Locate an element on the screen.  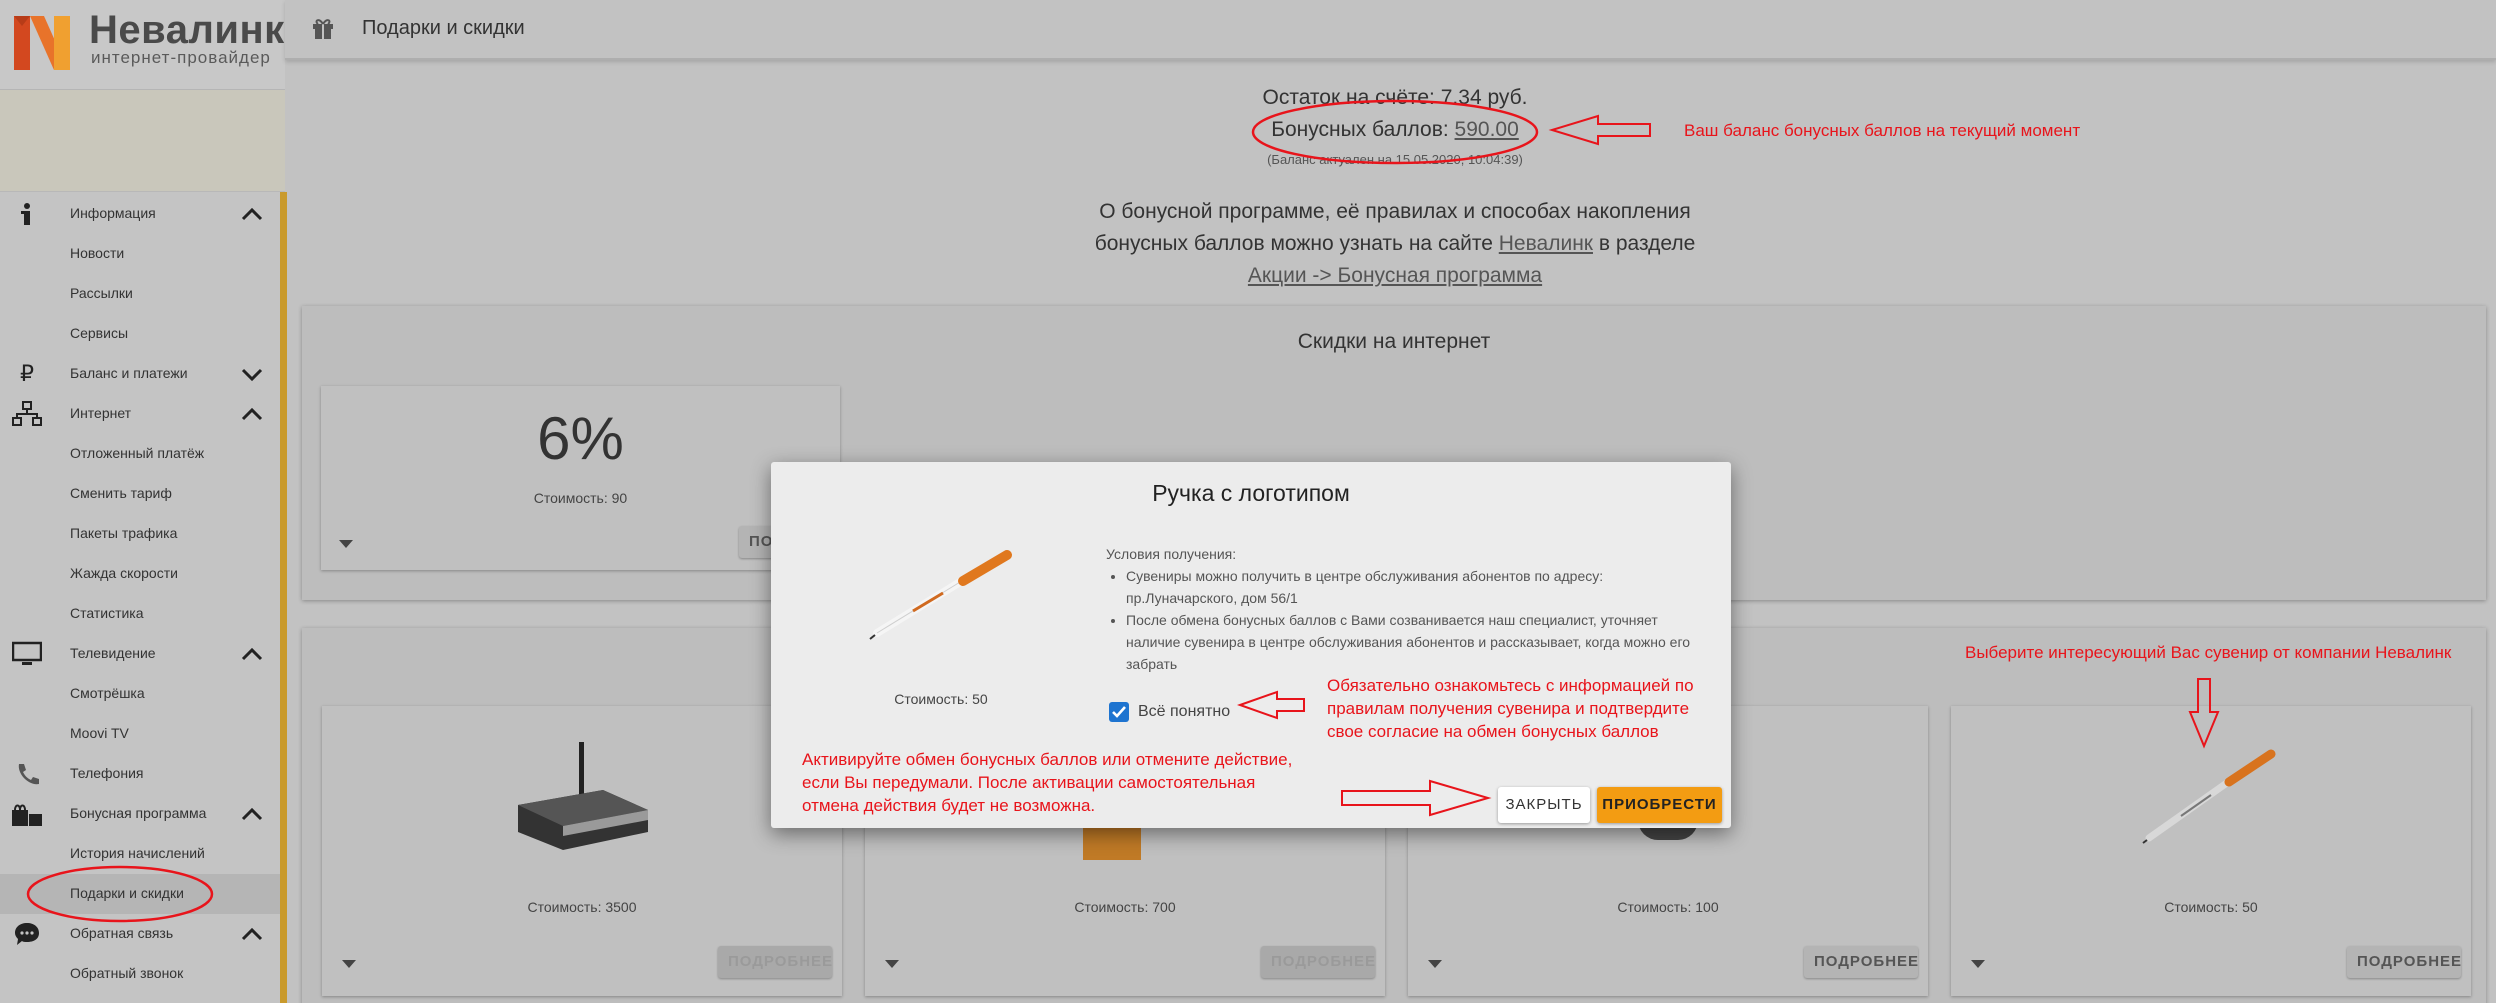
check-icon is located at coordinates (1119, 712).